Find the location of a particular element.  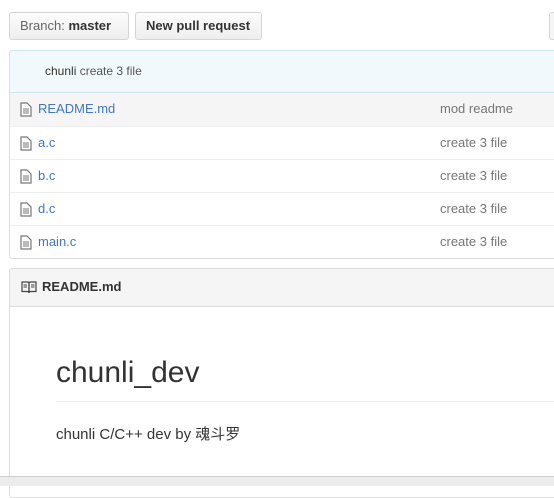

file-link: README.md is located at coordinates (76, 108).